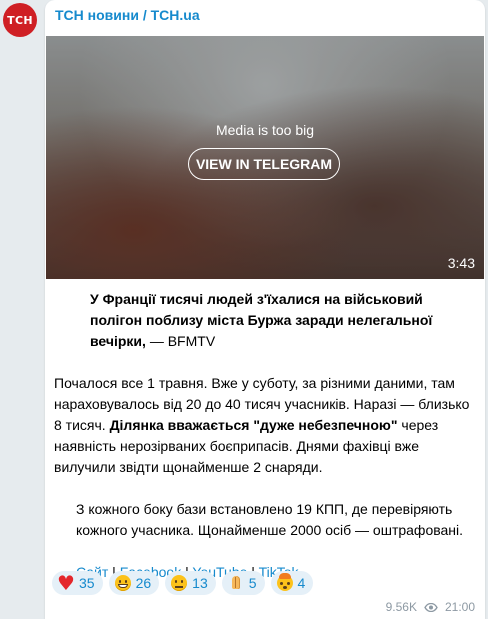 The height and width of the screenshot is (619, 488). Describe the element at coordinates (459, 607) in the screenshot. I see `post-time: 21:00` at that location.